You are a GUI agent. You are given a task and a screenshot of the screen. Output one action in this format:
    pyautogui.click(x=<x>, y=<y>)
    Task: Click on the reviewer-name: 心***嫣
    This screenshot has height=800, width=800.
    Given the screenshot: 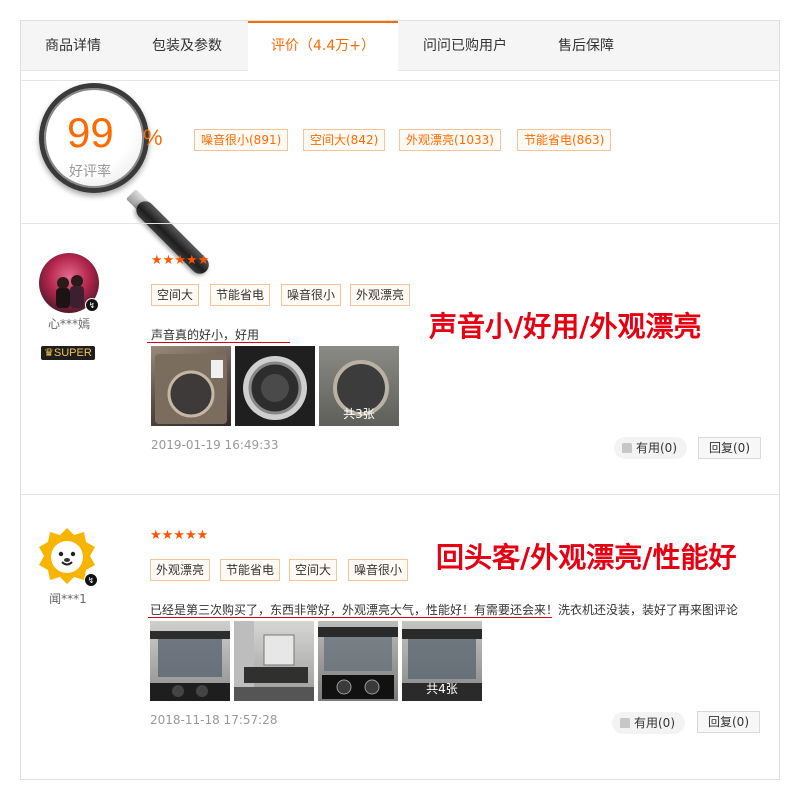 What is the action you would take?
    pyautogui.click(x=68, y=324)
    